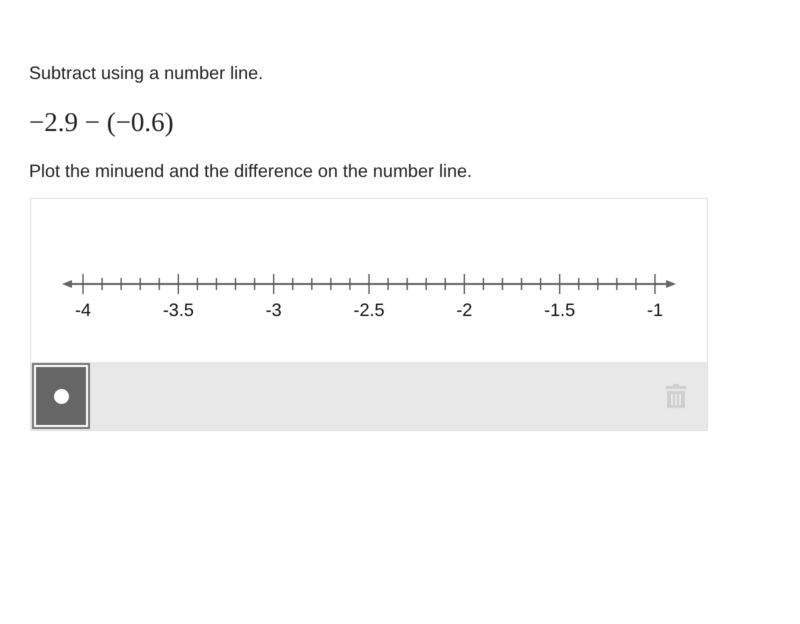 The width and height of the screenshot is (800, 624). Describe the element at coordinates (178, 310) in the screenshot. I see `tick-label: -3.5` at that location.